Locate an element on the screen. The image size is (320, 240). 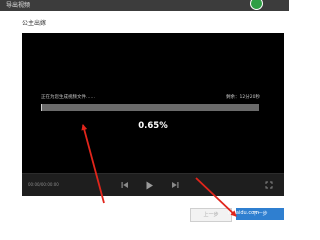
fullscreen-icon is located at coordinates (269, 185).